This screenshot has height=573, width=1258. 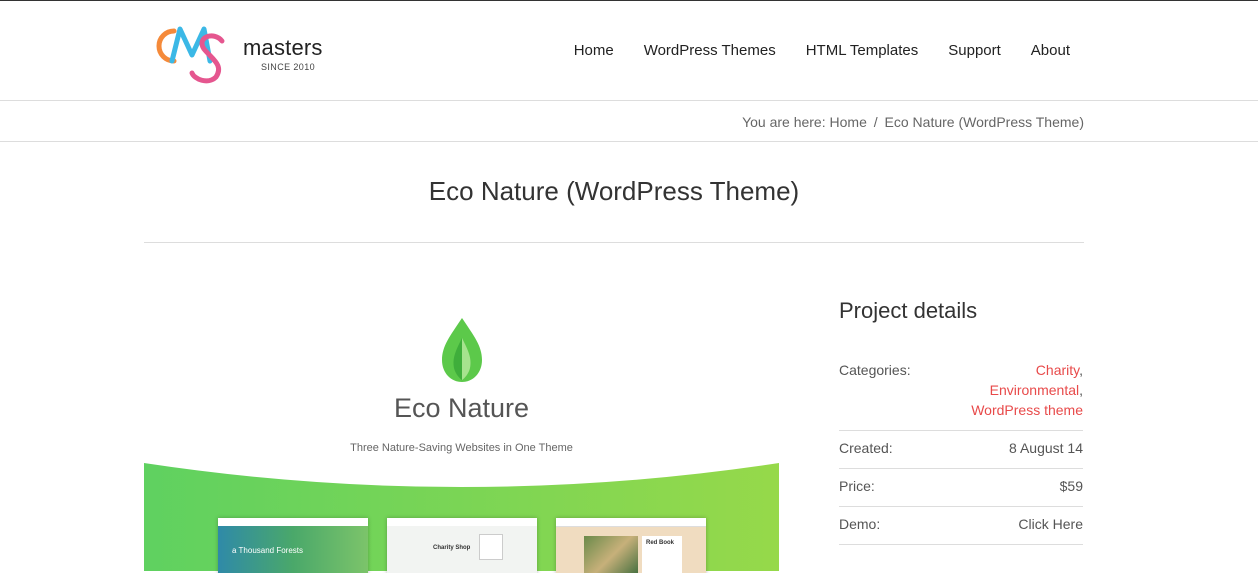 I want to click on page-title: Eco Nature (WordPress Theme), so click(x=614, y=191).